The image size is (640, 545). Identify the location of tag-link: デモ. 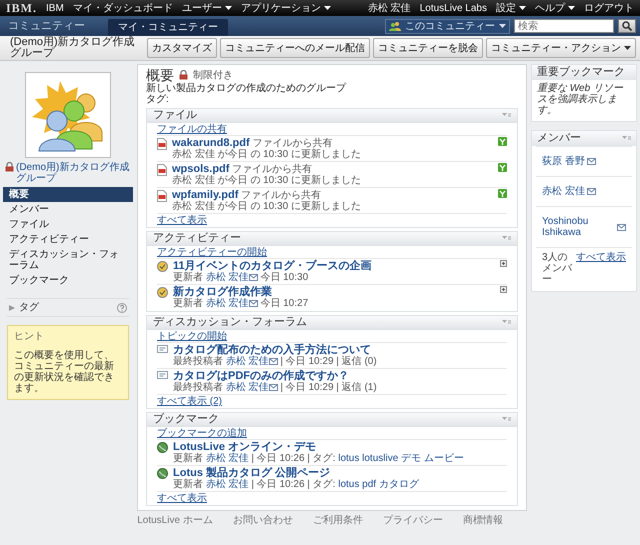
(411, 458).